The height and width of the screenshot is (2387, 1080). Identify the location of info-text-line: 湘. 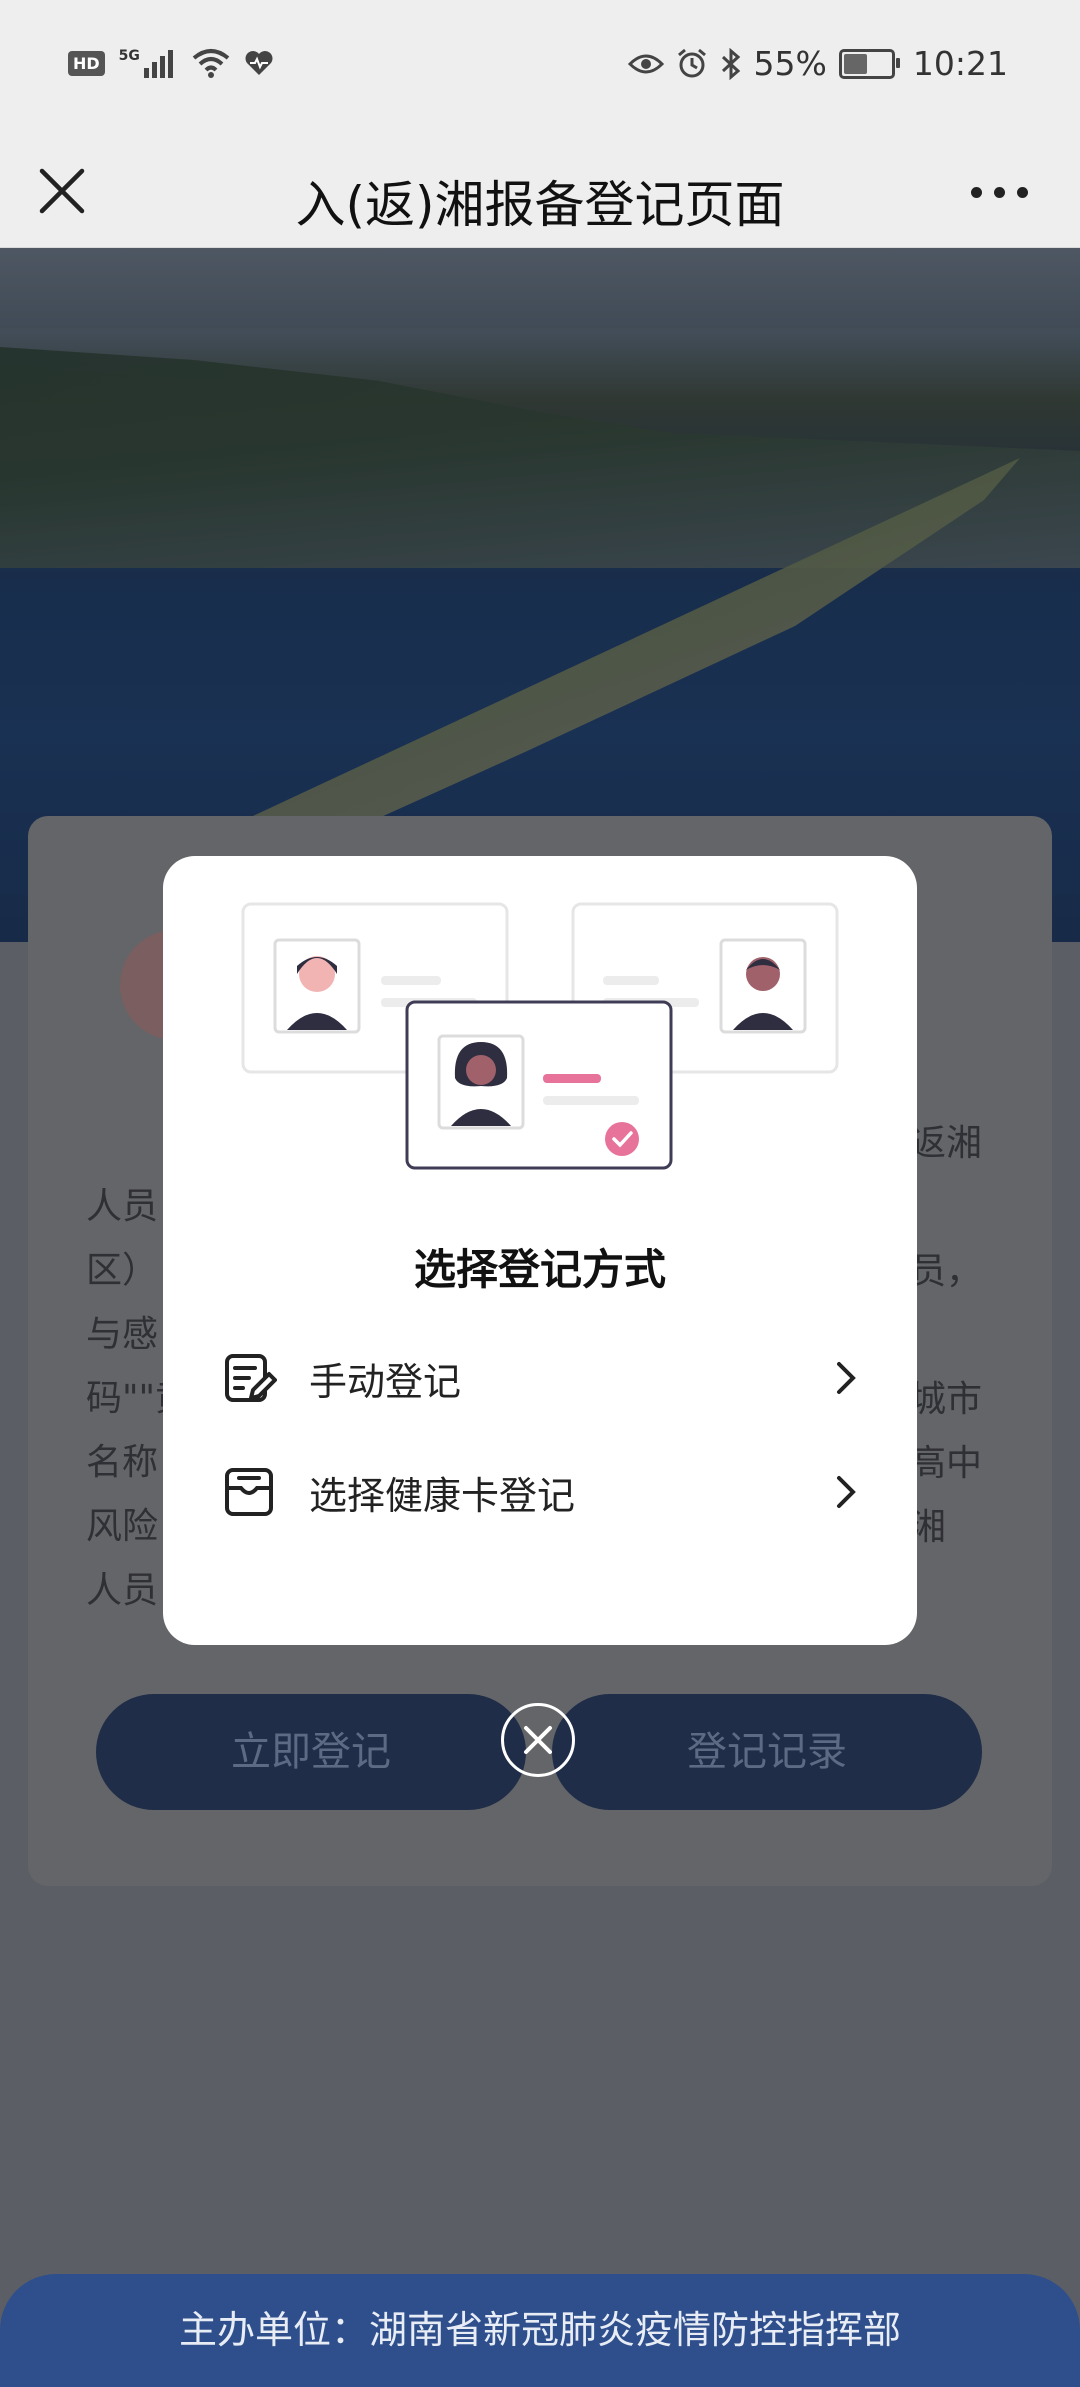
(928, 1527).